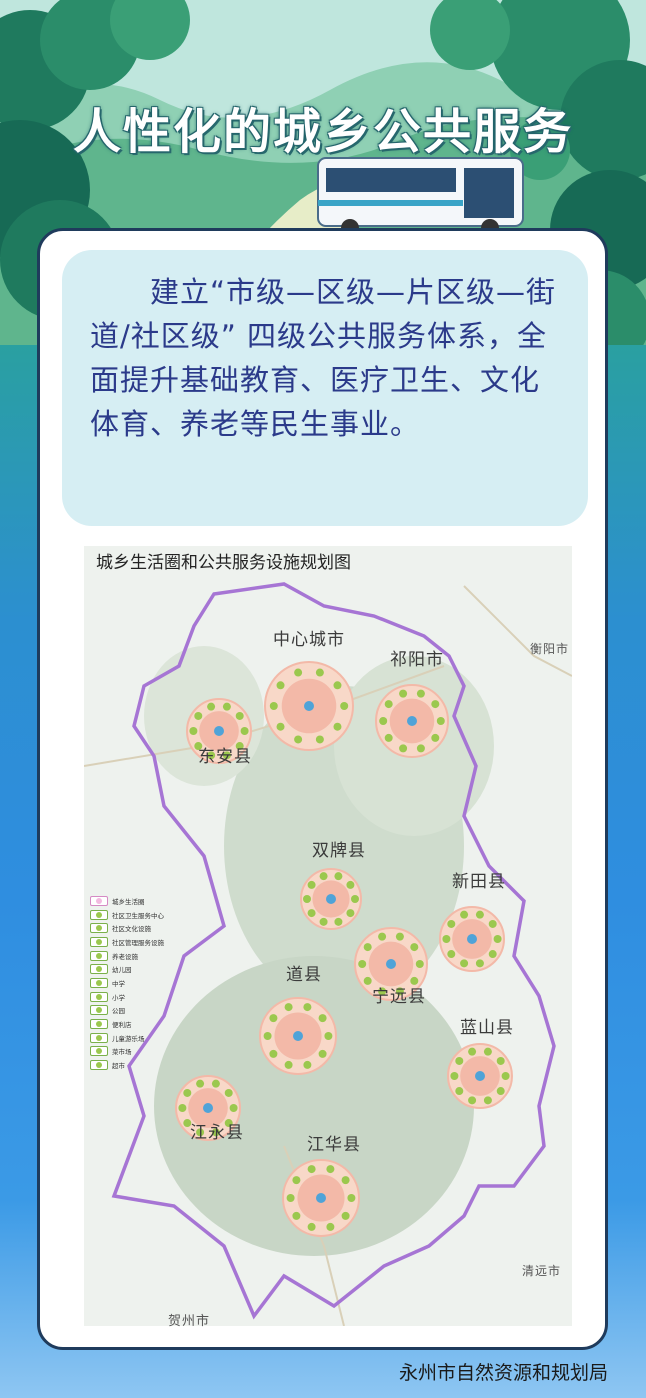 This screenshot has height=1398, width=646. What do you see at coordinates (309, 640) in the screenshot?
I see `county-label: 中心城市` at bounding box center [309, 640].